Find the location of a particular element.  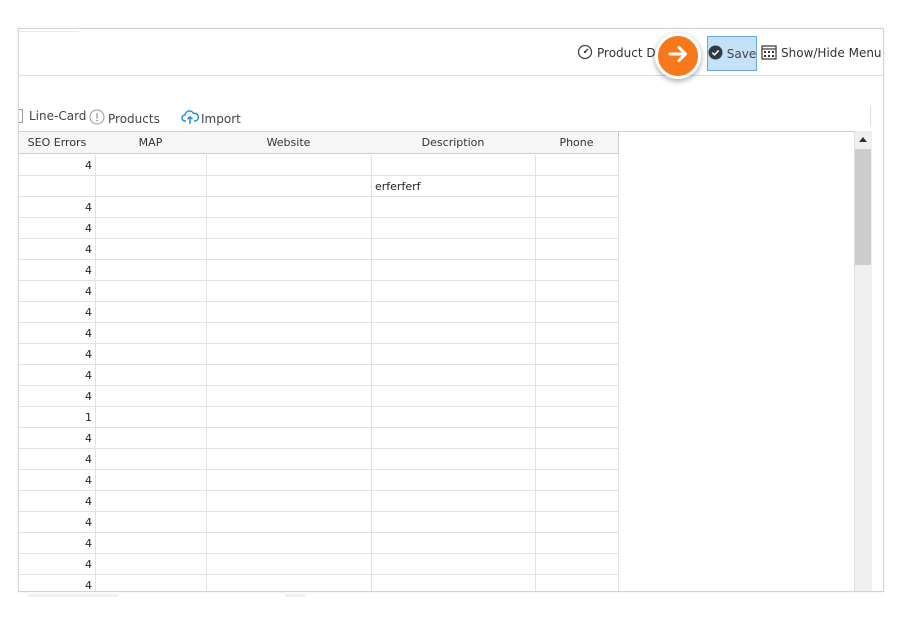

column-header-description: Description is located at coordinates (453, 143).